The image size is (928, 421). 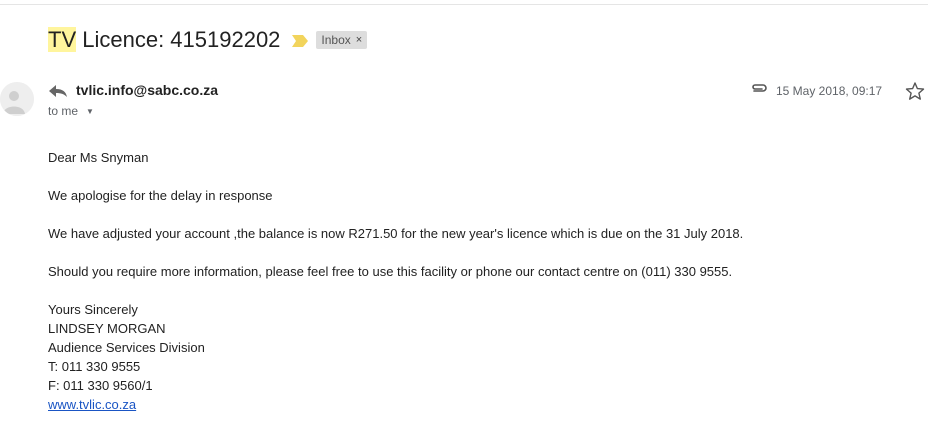 What do you see at coordinates (160, 195) in the screenshot?
I see `body-paragraph-1: We apologise for the delay in response` at bounding box center [160, 195].